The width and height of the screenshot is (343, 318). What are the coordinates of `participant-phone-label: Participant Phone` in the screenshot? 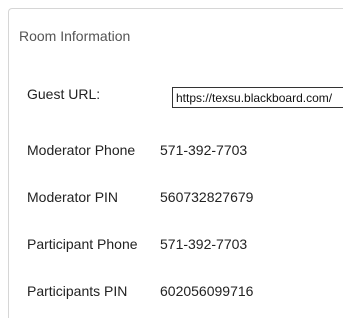 It's located at (82, 244).